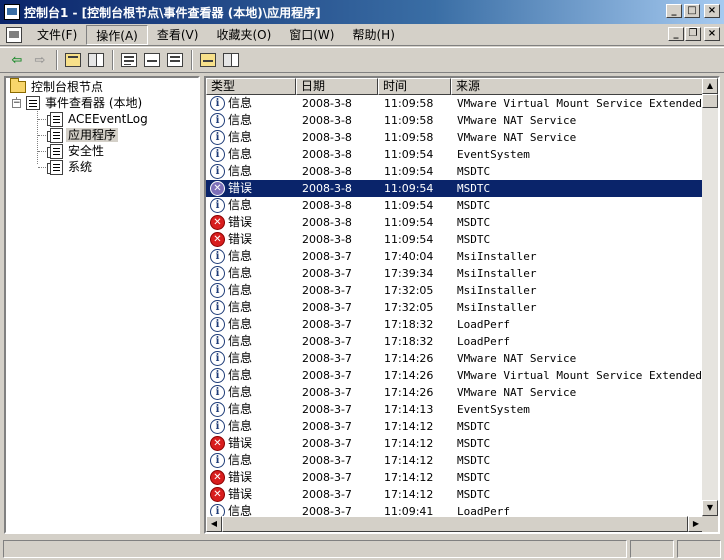  What do you see at coordinates (152, 60) in the screenshot?
I see `refresh-button` at bounding box center [152, 60].